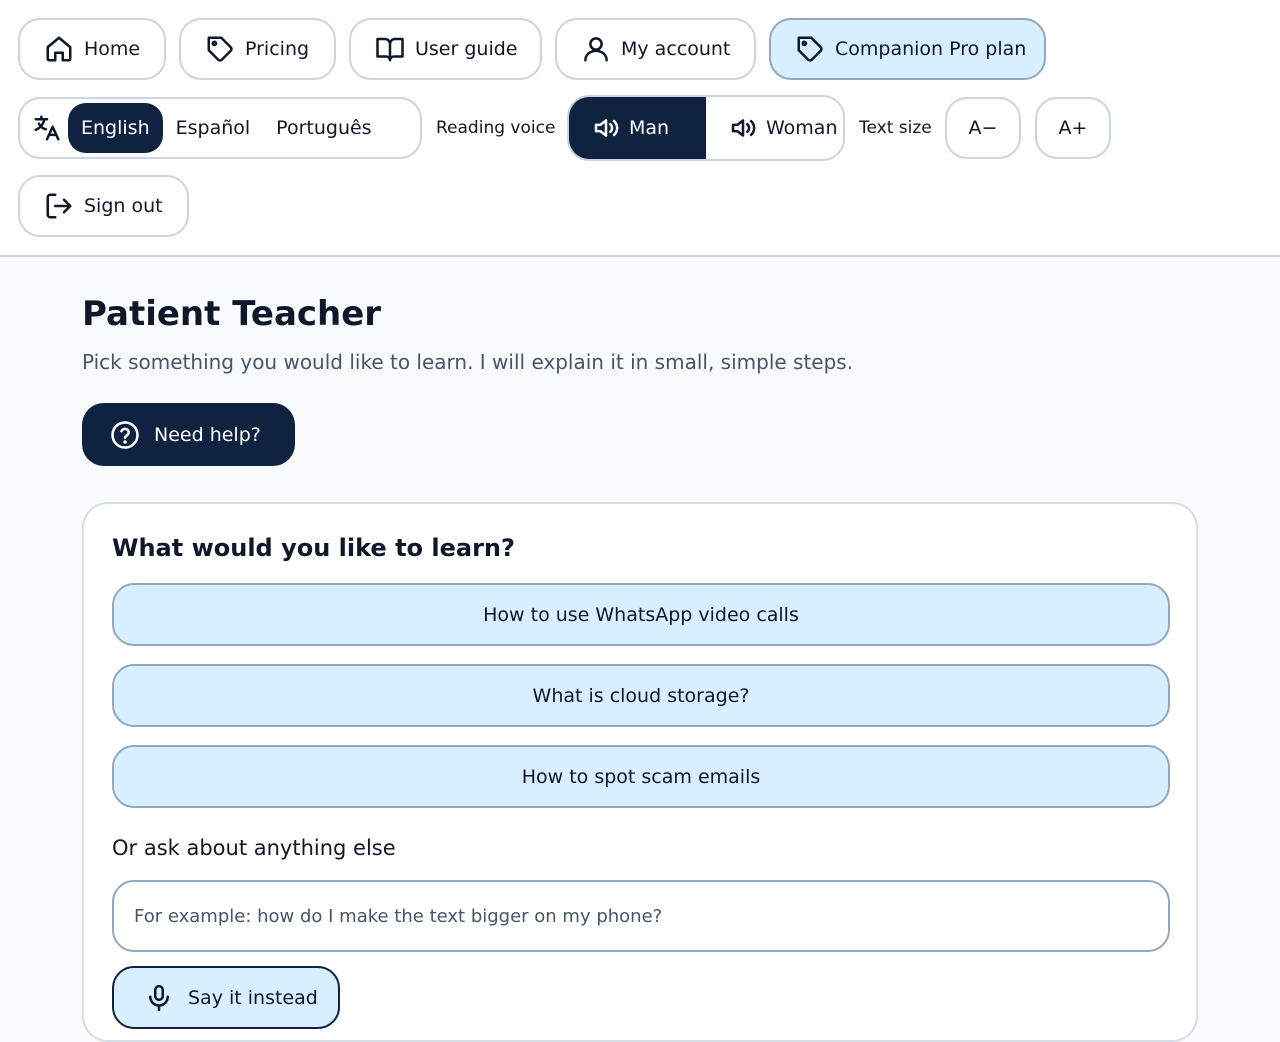 Image resolution: width=1280 pixels, height=1042 pixels. I want to click on increase-text-size-button: A+, so click(1073, 128).